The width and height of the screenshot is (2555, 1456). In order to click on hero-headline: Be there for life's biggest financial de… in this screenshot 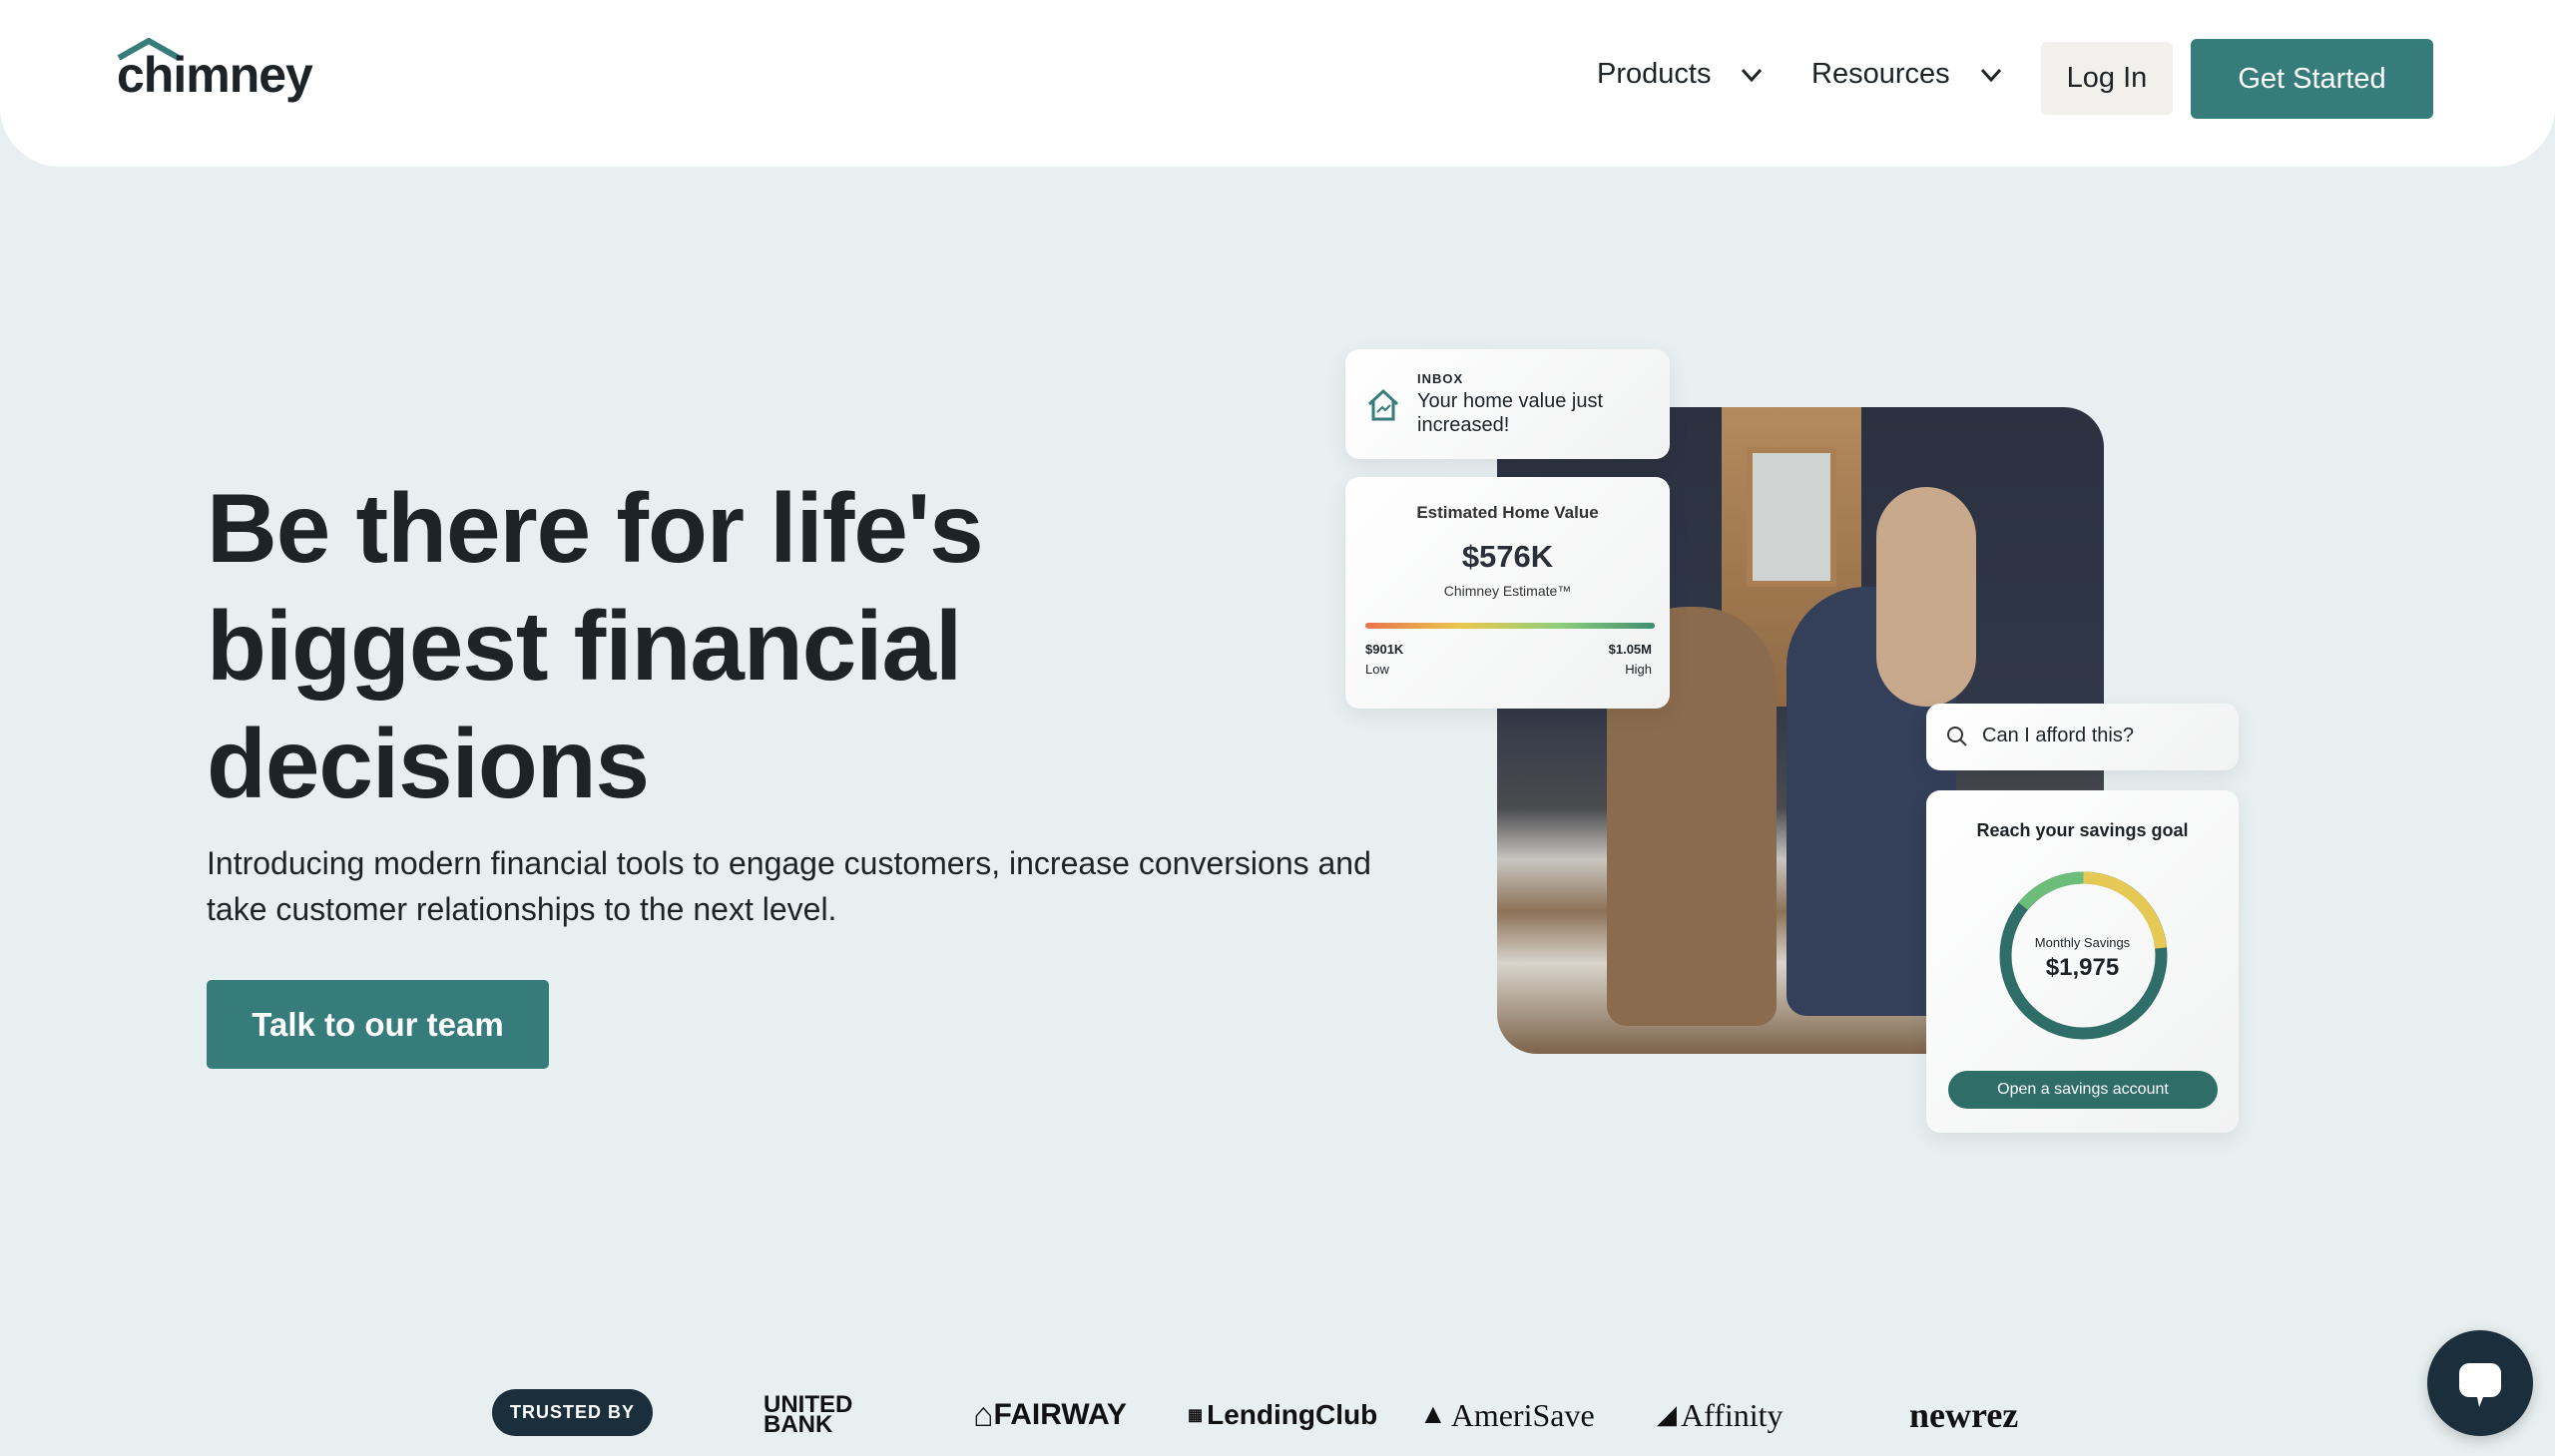, I will do `click(595, 645)`.